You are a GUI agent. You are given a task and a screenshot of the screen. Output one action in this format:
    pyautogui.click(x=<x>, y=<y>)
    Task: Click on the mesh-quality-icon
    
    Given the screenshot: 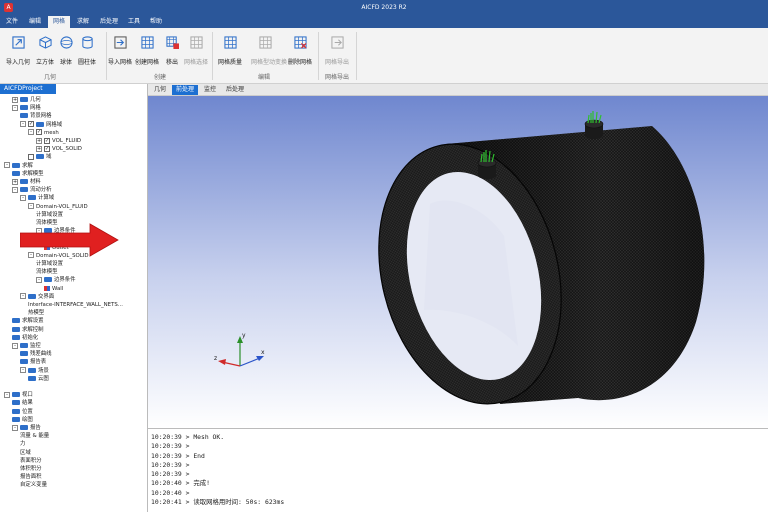 What is the action you would take?
    pyautogui.click(x=230, y=42)
    